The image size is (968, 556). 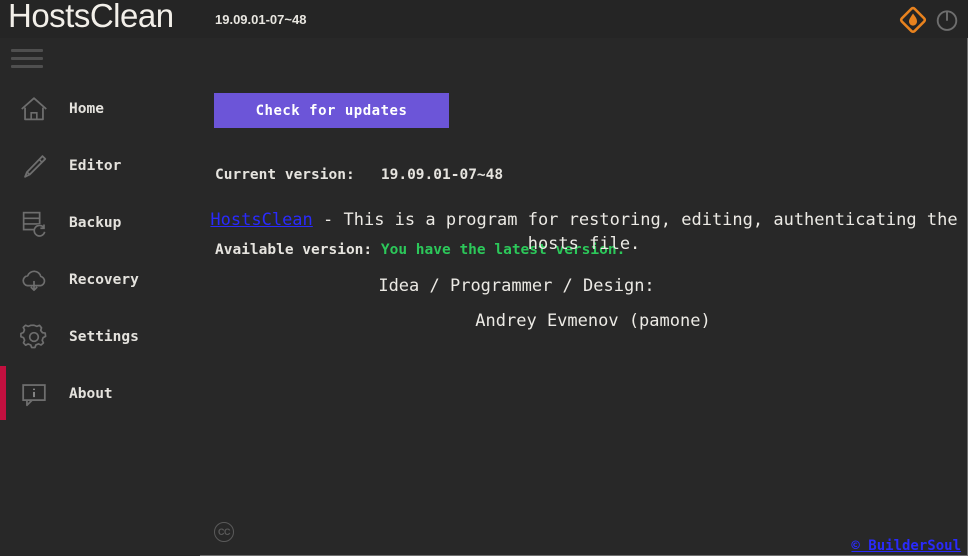 I want to click on sidebar-item-about: About, so click(x=100, y=393).